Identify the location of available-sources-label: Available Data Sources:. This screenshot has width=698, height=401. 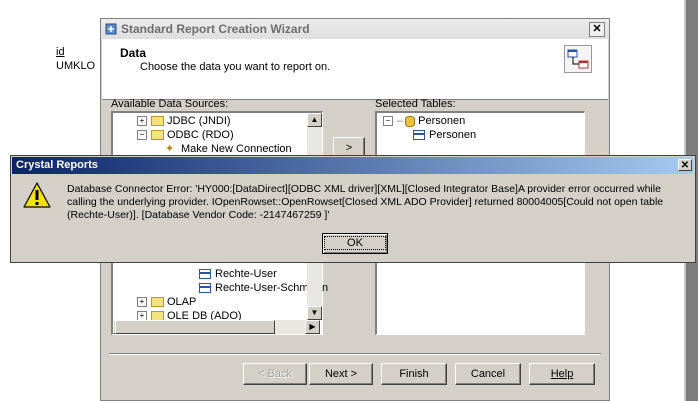
(170, 104).